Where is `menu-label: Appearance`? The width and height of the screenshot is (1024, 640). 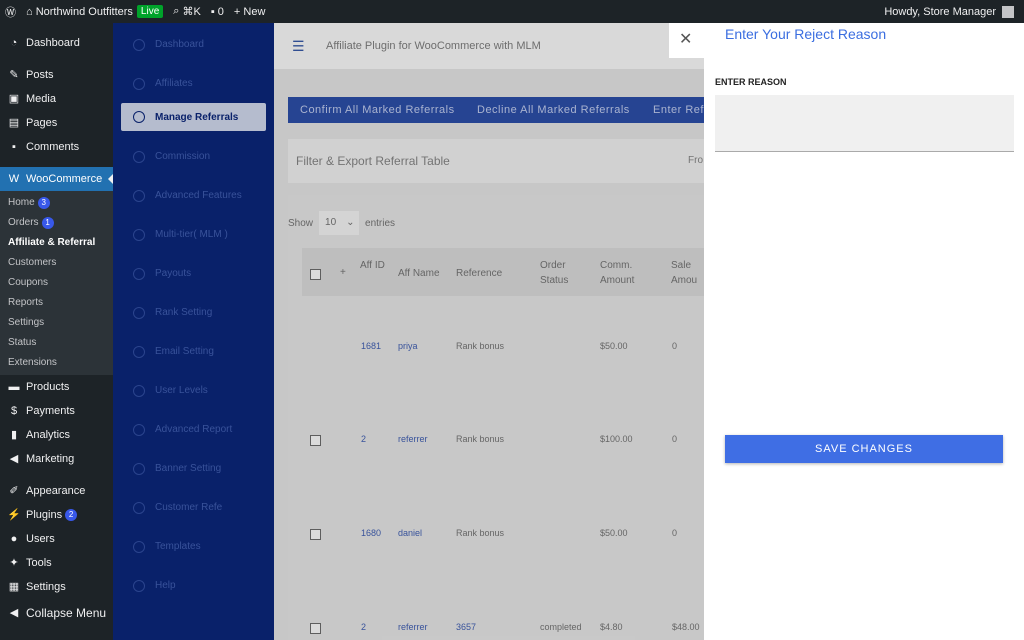 menu-label: Appearance is located at coordinates (56, 491).